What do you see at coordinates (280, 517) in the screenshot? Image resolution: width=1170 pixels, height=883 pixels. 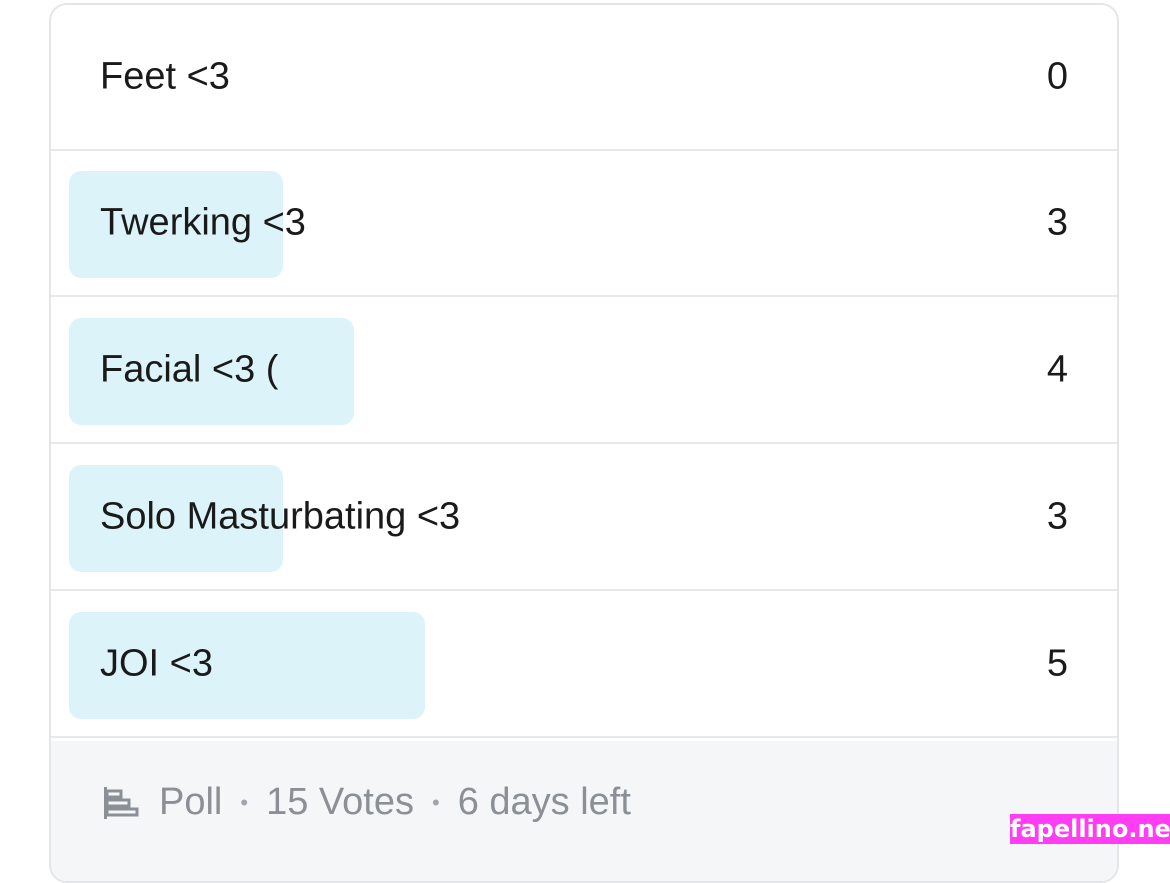 I see `option-label: Solo Masturbating <3` at bounding box center [280, 517].